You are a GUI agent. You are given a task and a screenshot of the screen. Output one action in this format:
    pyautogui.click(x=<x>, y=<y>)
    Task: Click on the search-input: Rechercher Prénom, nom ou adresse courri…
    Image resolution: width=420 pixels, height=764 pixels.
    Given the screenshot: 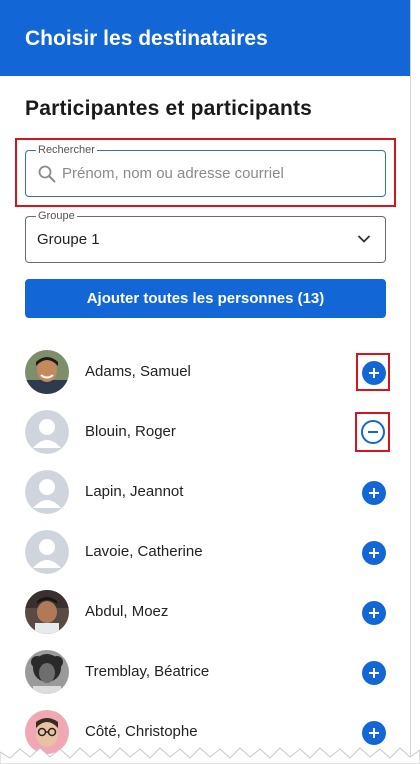 What is the action you would take?
    pyautogui.click(x=205, y=170)
    